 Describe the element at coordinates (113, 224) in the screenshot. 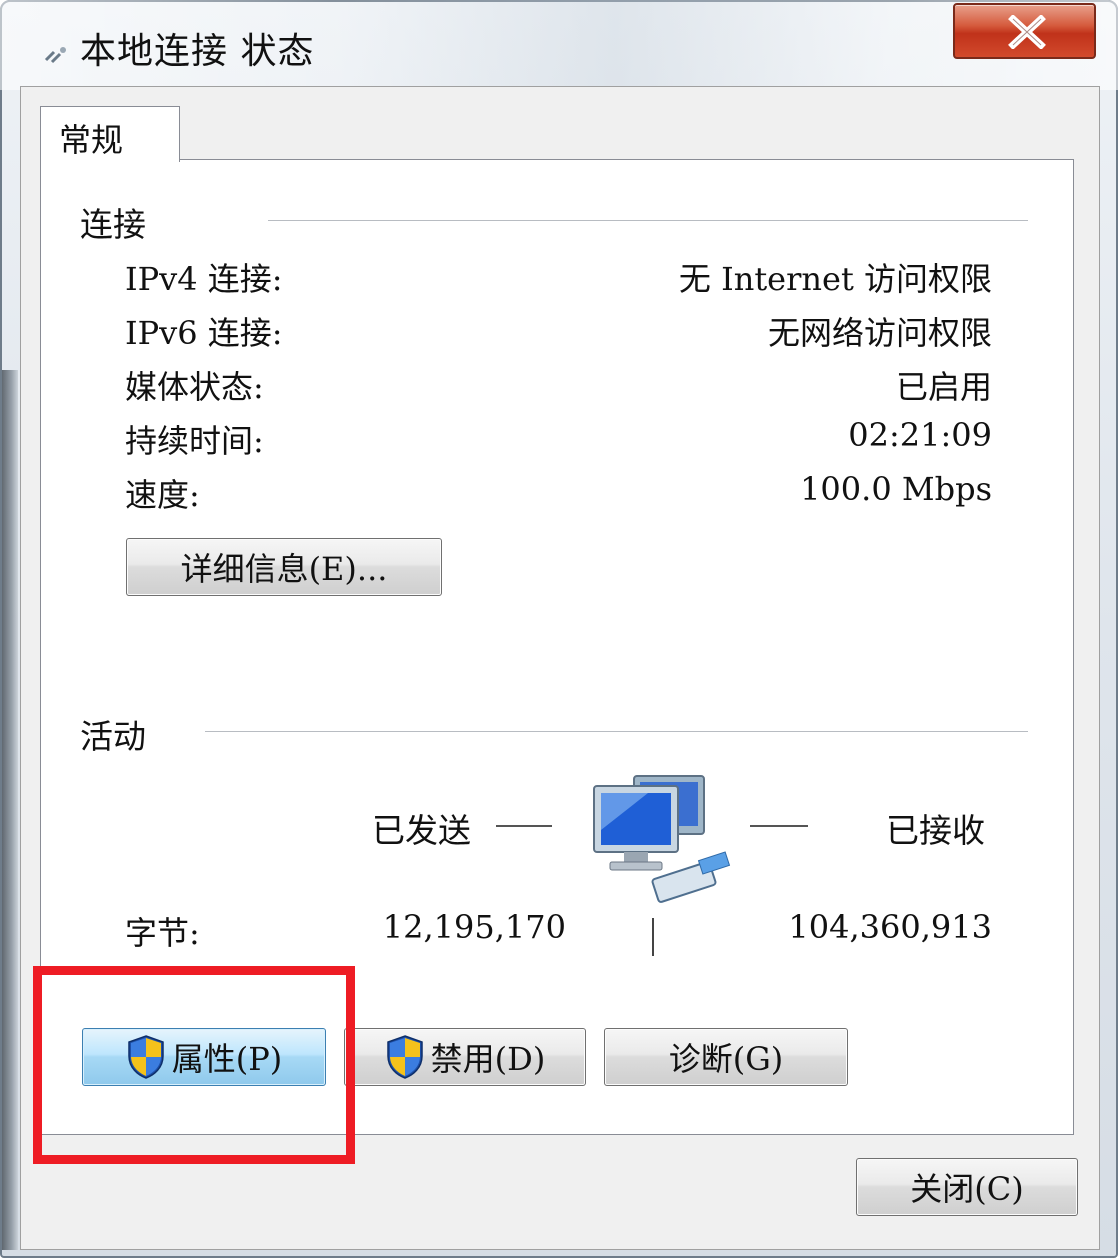

I see `connection-group-label: 连接` at that location.